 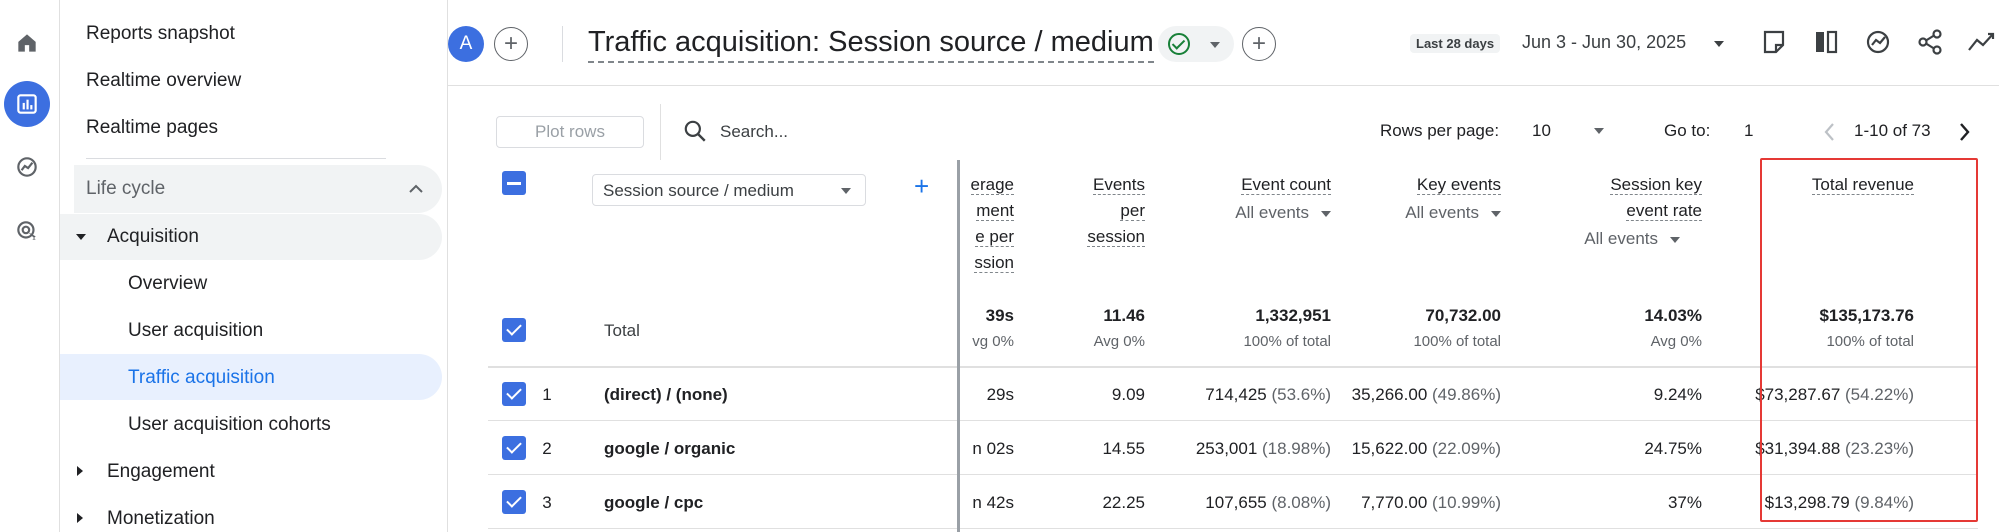 I want to click on reports-icon, so click(x=27, y=104).